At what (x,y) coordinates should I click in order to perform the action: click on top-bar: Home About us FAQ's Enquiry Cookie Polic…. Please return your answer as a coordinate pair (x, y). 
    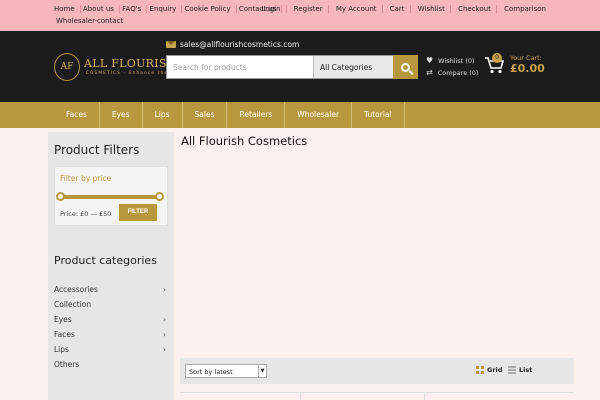
    Looking at the image, I should click on (300, 15).